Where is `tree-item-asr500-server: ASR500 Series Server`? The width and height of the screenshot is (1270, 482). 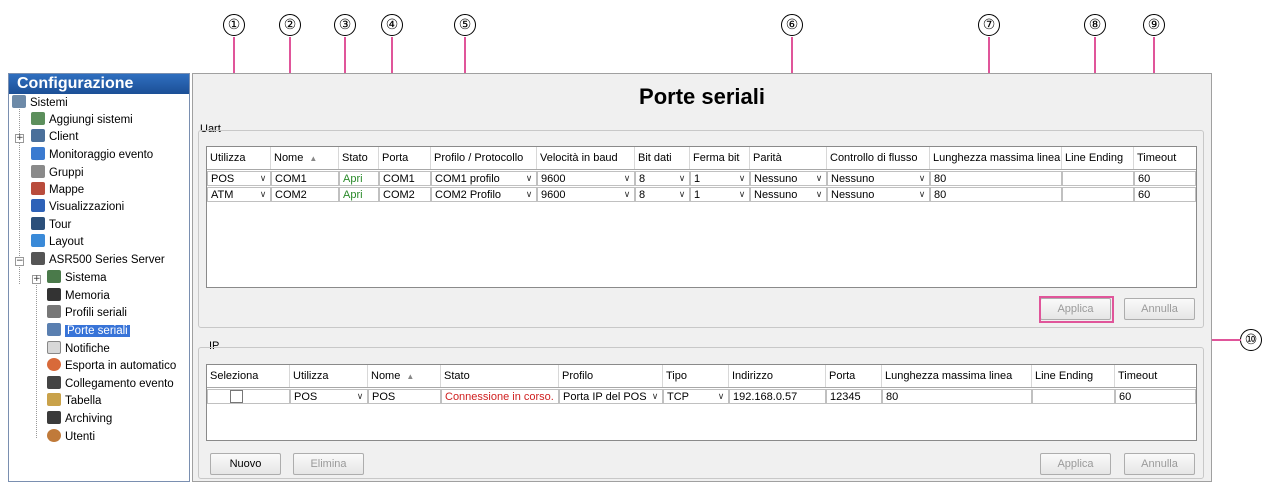
tree-item-asr500-server: ASR500 Series Server is located at coordinates (98, 260).